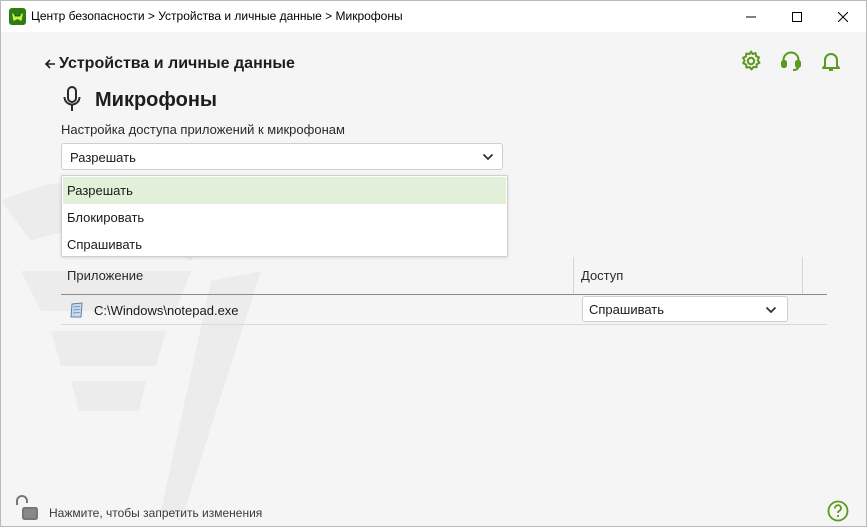  What do you see at coordinates (28, 508) in the screenshot?
I see `unlock-icon` at bounding box center [28, 508].